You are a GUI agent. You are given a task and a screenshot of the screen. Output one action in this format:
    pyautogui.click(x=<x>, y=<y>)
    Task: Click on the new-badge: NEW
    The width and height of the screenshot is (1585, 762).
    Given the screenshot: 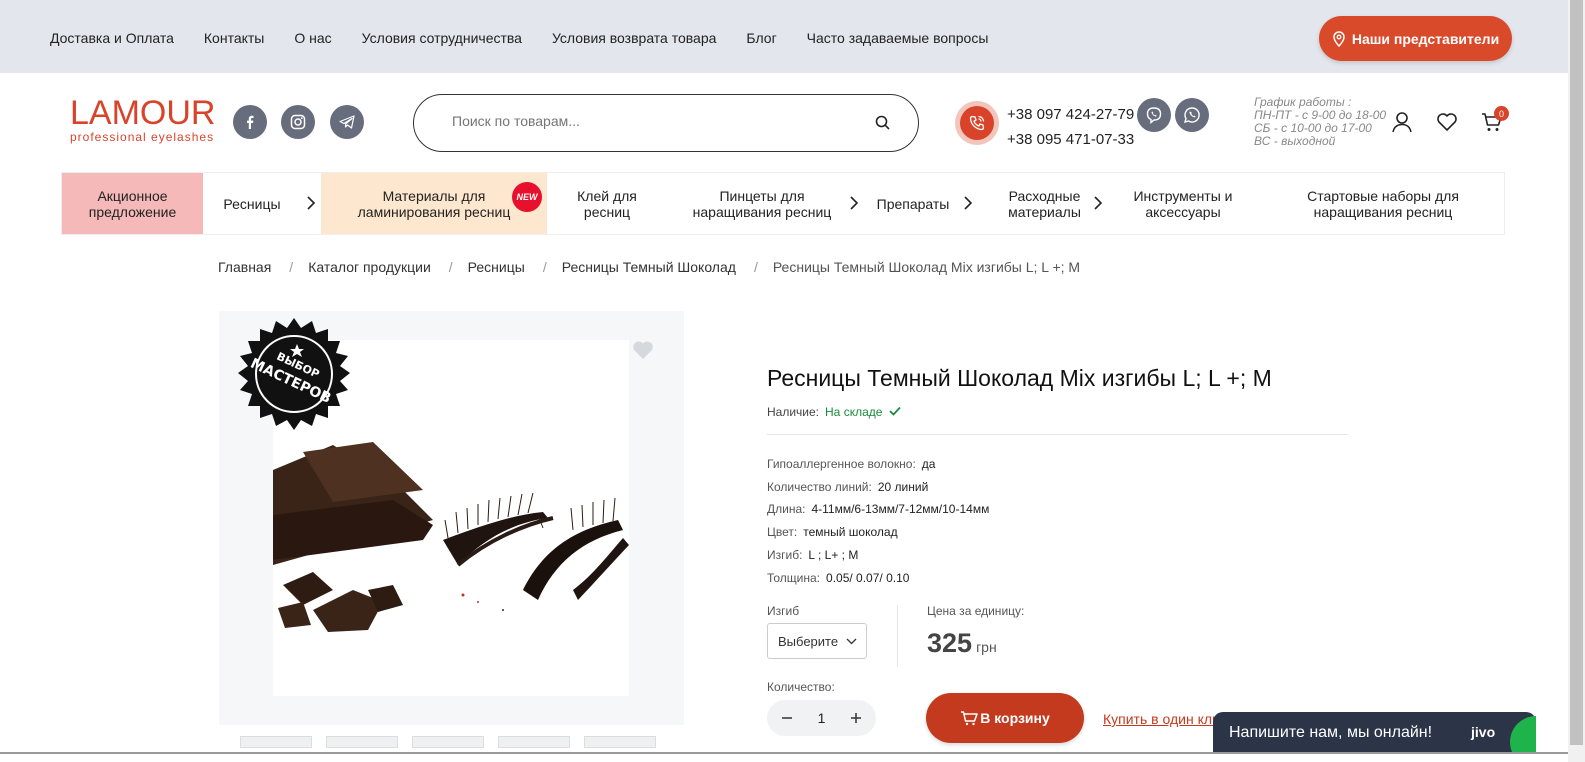 What is the action you would take?
    pyautogui.click(x=527, y=197)
    